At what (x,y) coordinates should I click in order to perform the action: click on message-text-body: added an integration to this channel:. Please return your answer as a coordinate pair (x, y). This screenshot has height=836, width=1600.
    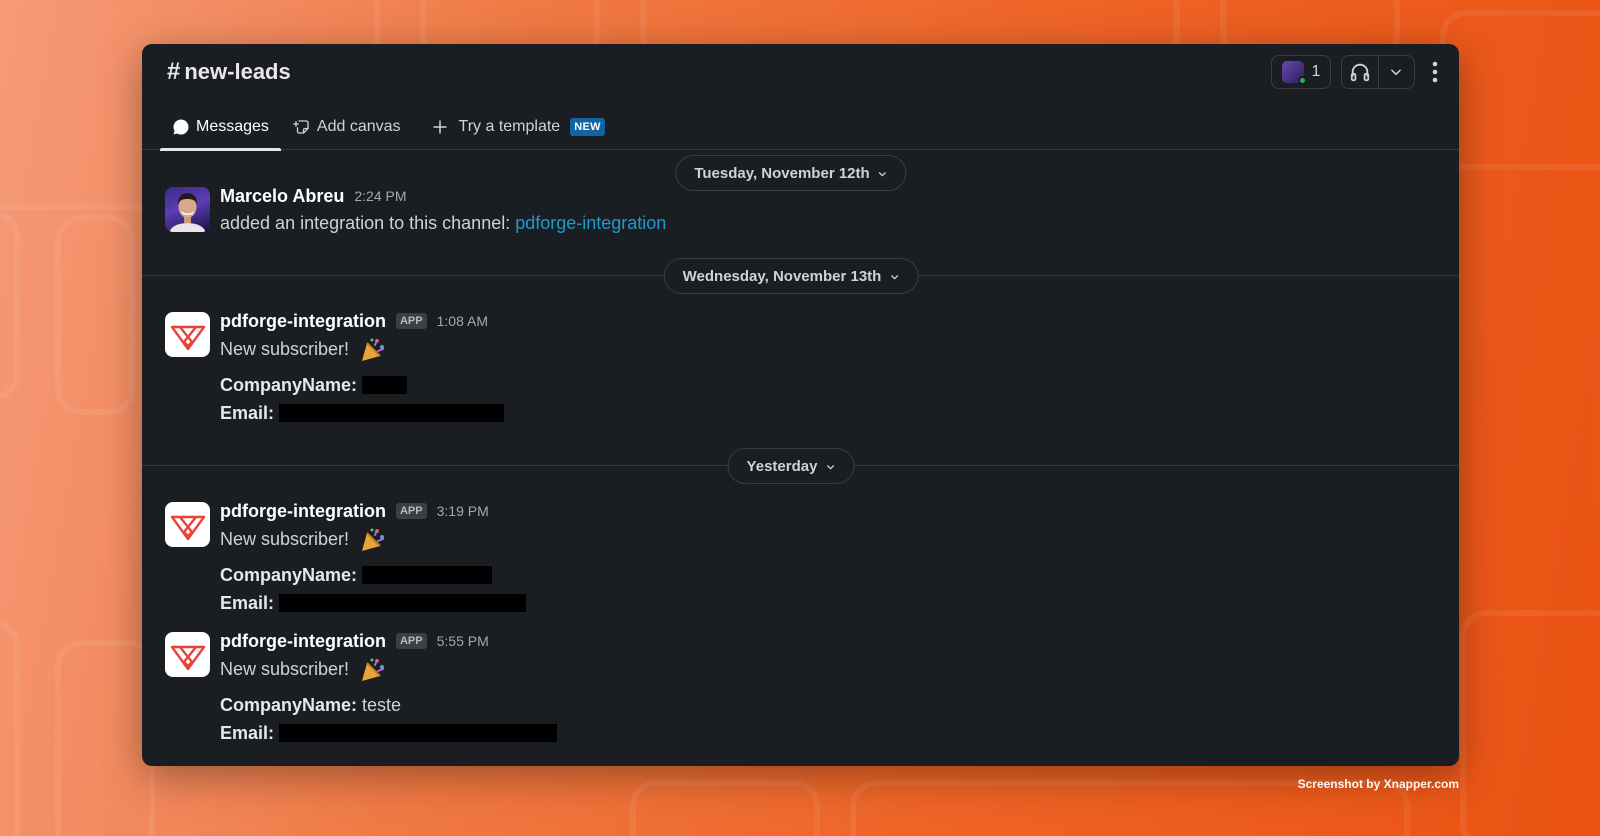
    Looking at the image, I should click on (368, 223).